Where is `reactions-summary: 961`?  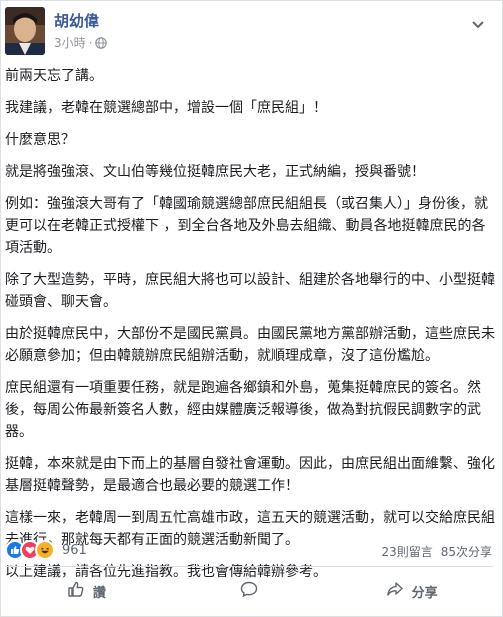 reactions-summary: 961 is located at coordinates (46, 550).